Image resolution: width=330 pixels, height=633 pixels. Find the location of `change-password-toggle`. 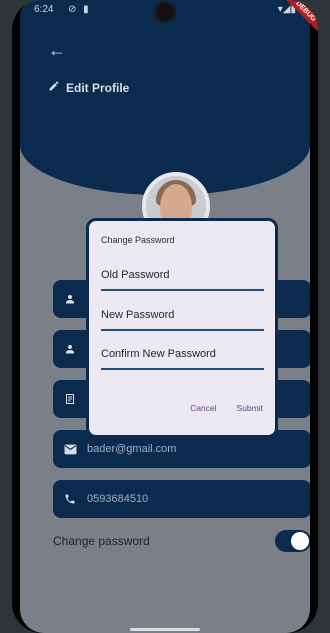

change-password-toggle is located at coordinates (292, 541).